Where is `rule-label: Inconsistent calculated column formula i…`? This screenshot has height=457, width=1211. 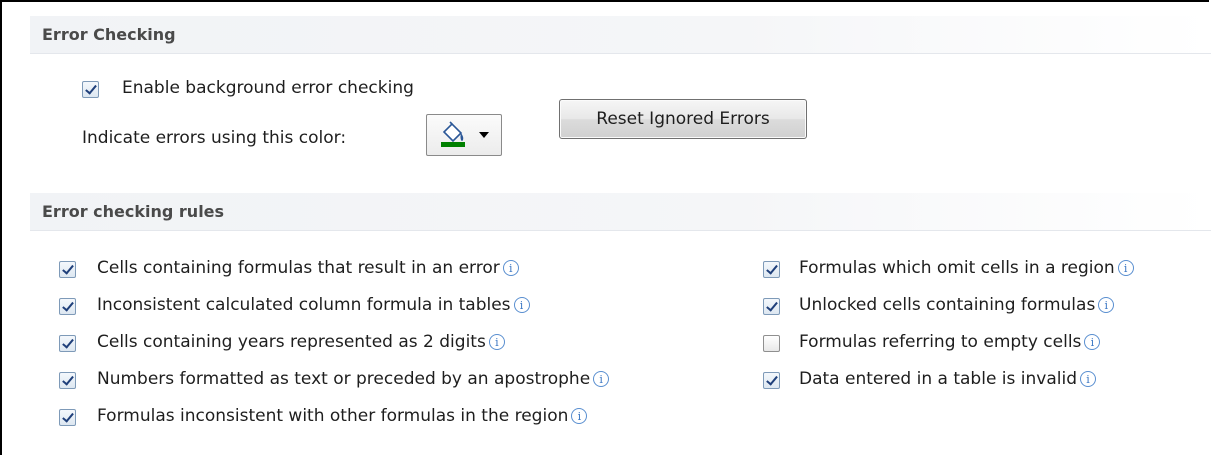 rule-label: Inconsistent calculated column formula i… is located at coordinates (313, 305).